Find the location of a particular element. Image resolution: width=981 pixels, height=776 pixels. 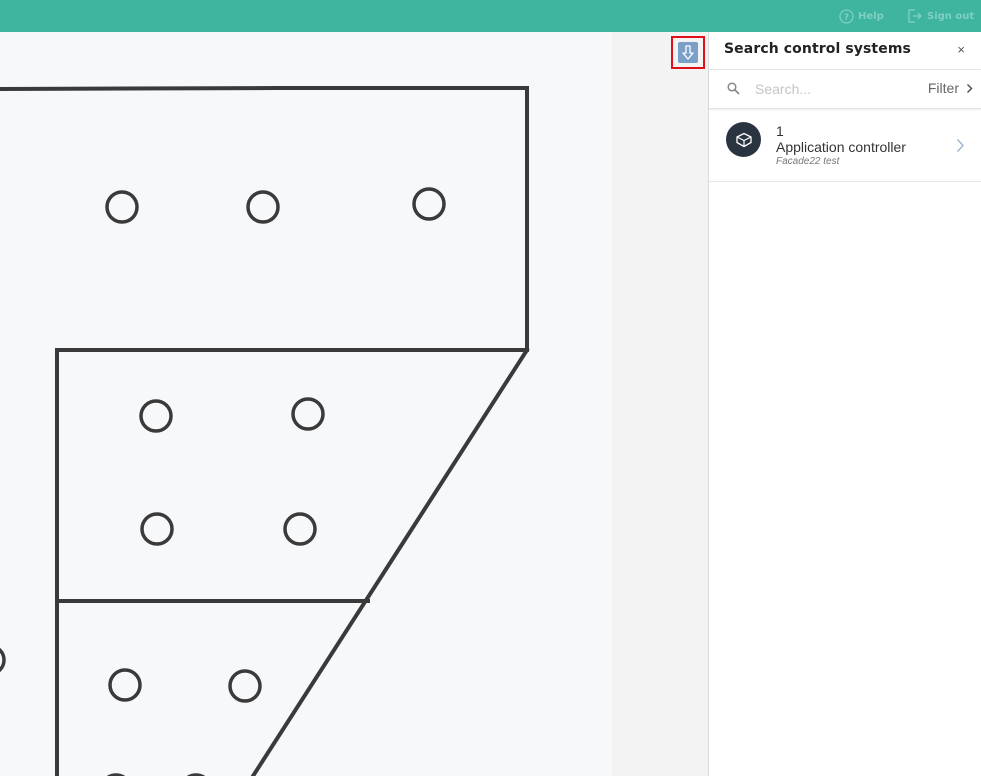

panel-header: Search control systems × is located at coordinates (845, 51).